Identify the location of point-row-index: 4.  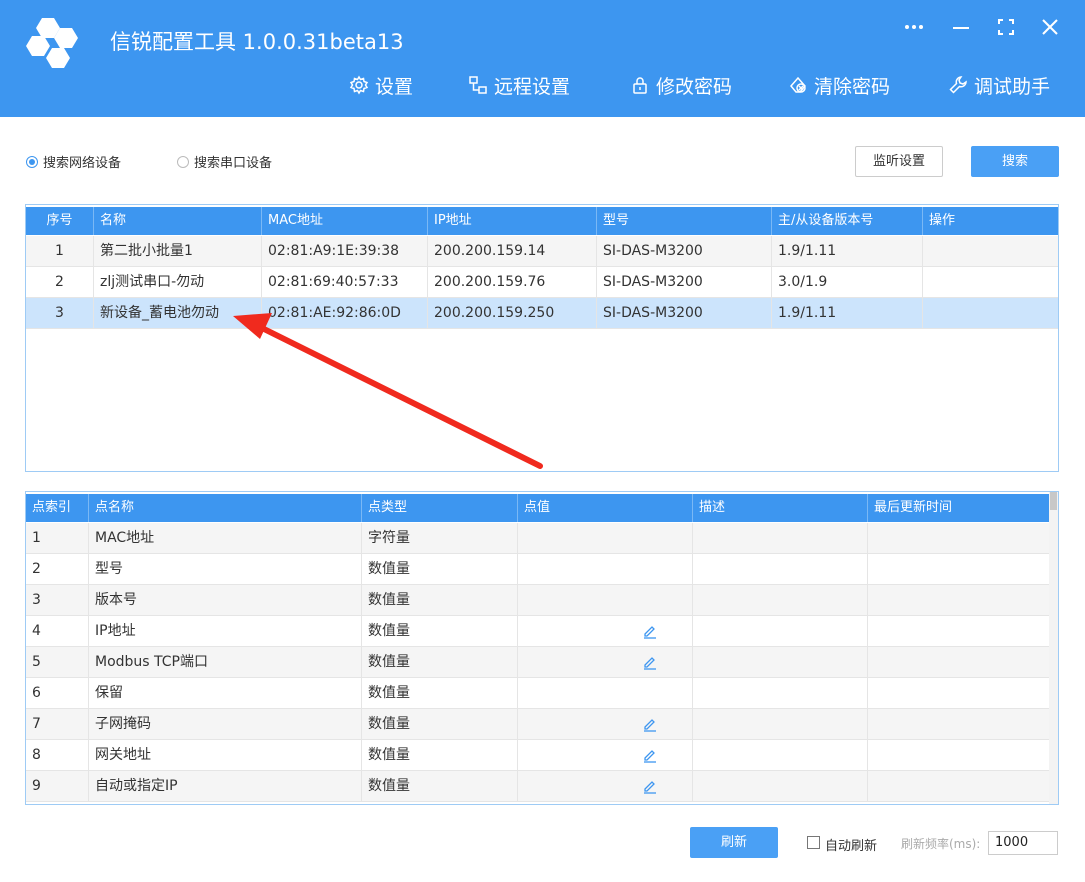
(57, 631).